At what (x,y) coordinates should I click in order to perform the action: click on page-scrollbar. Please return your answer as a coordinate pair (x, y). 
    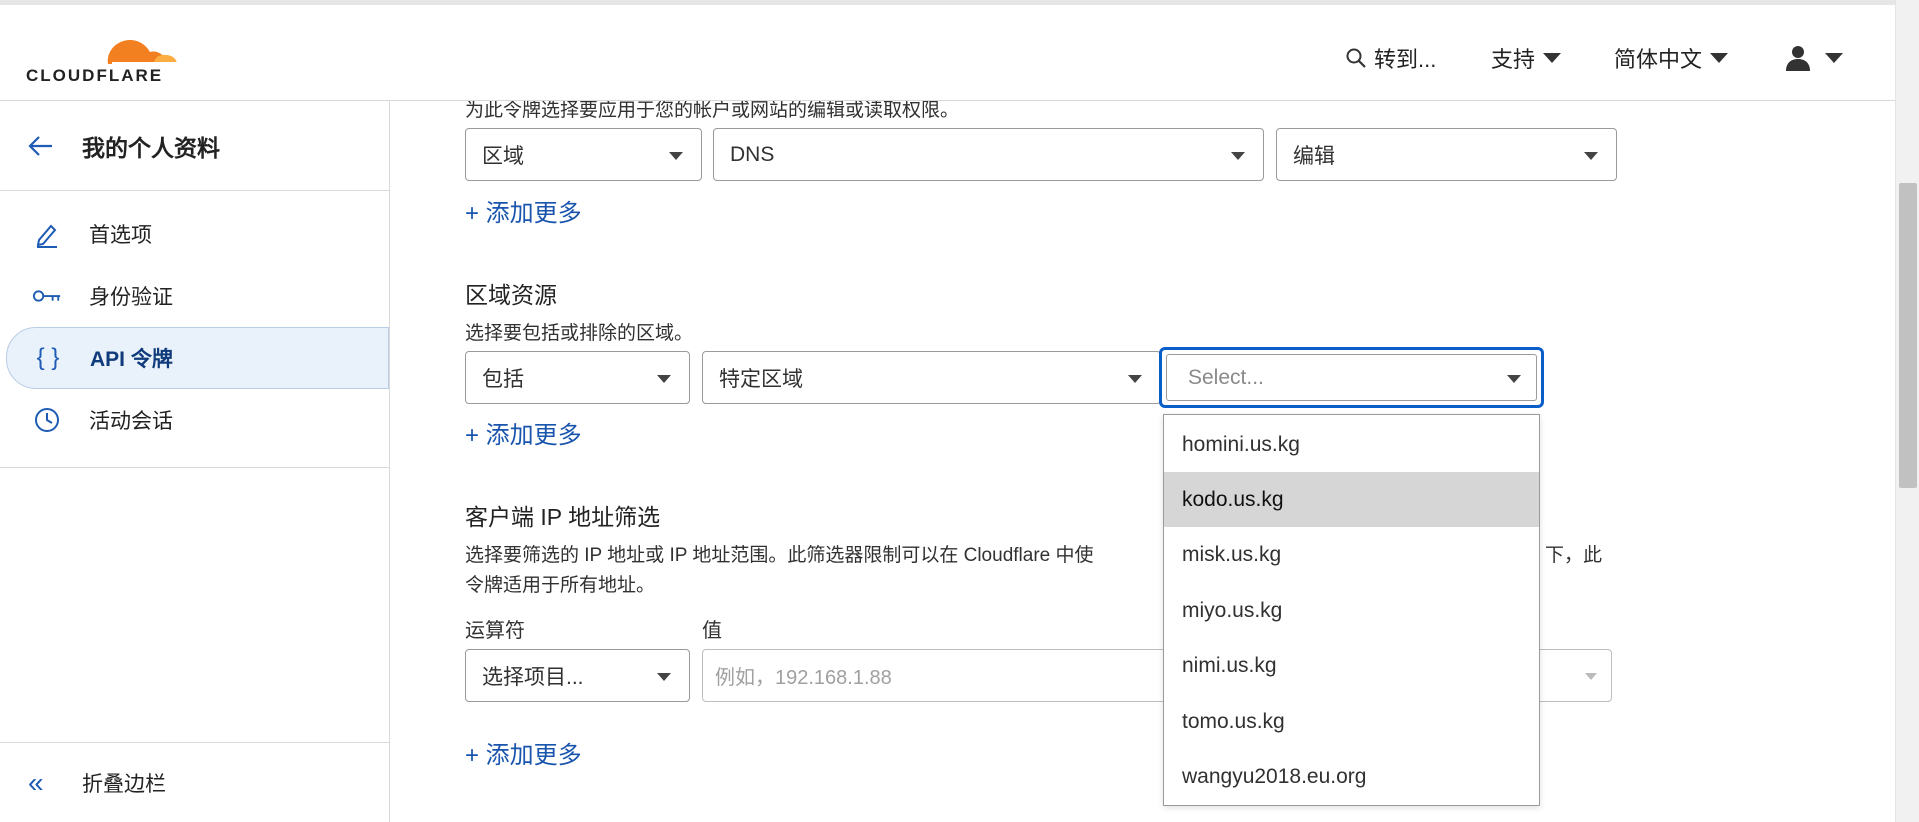
    Looking at the image, I should click on (1907, 411).